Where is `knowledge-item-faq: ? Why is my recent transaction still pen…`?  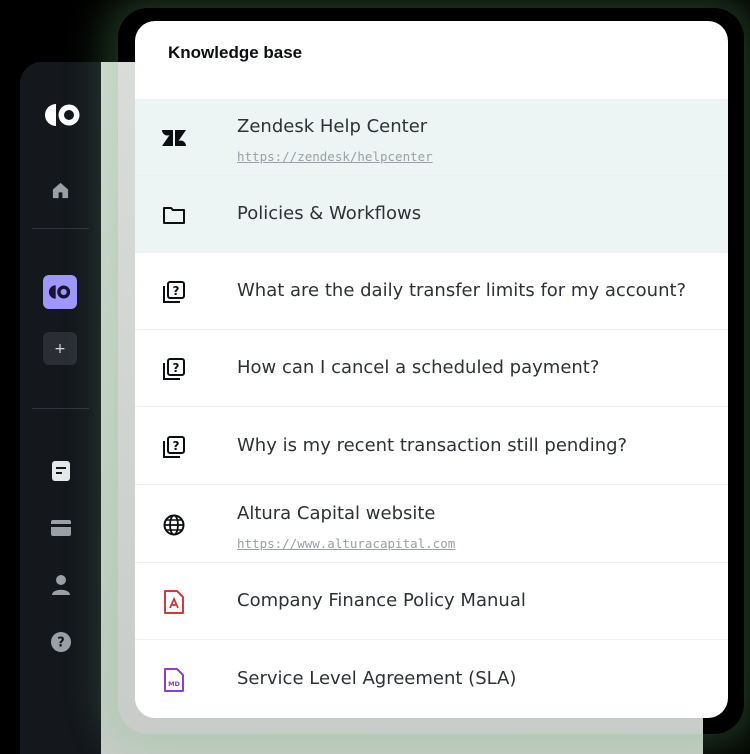 knowledge-item-faq: ? Why is my recent transaction still pen… is located at coordinates (431, 446).